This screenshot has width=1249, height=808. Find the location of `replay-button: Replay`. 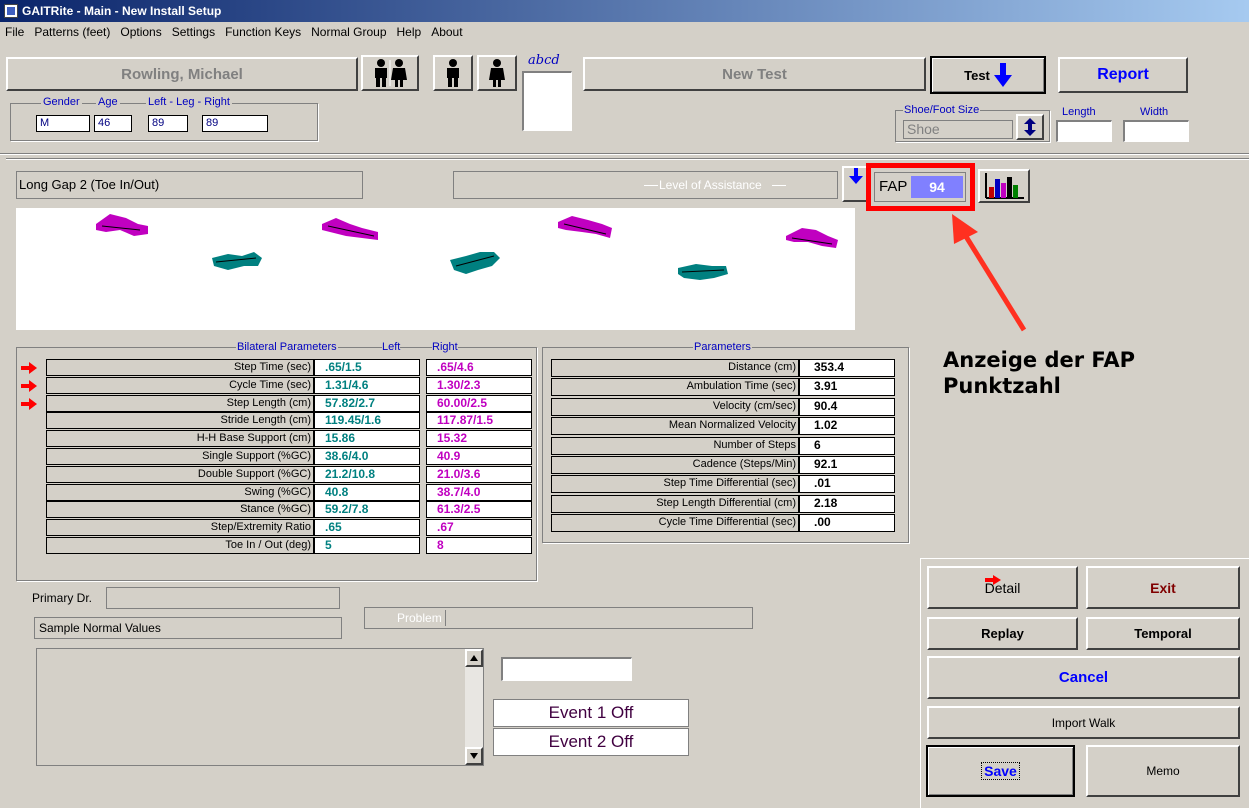

replay-button: Replay is located at coordinates (1002, 633).